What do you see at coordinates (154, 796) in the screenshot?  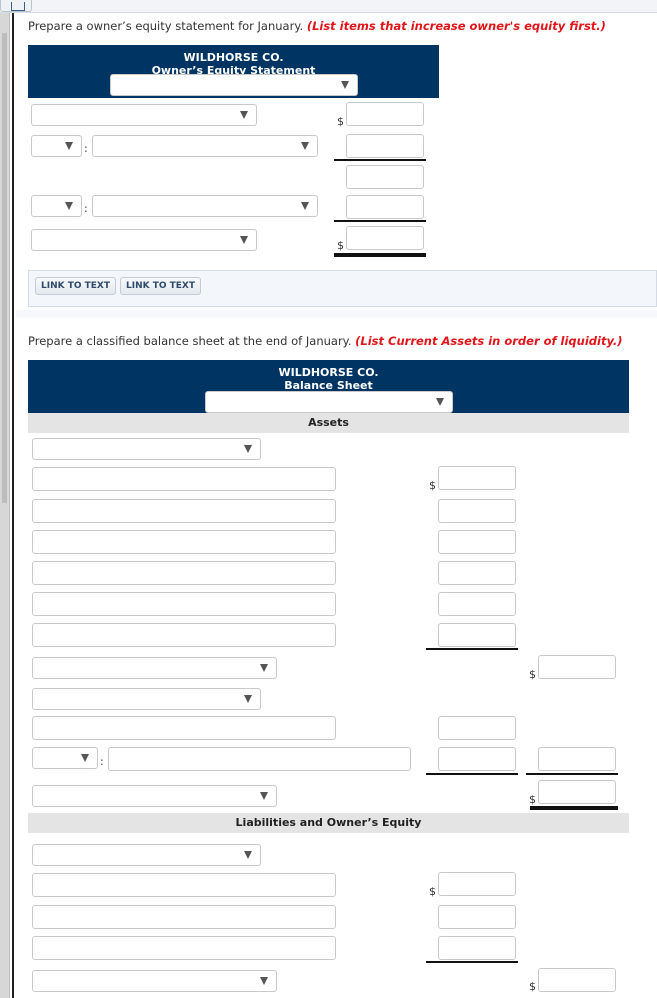 I see `total-assets-select` at bounding box center [154, 796].